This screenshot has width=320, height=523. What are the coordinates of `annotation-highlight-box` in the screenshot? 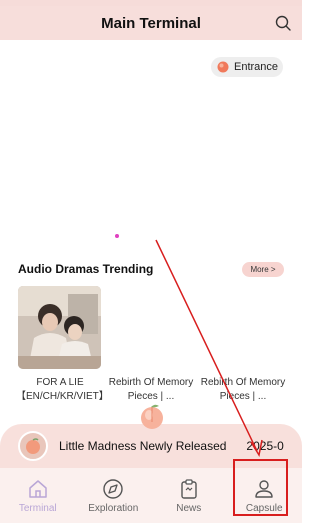 It's located at (260, 487).